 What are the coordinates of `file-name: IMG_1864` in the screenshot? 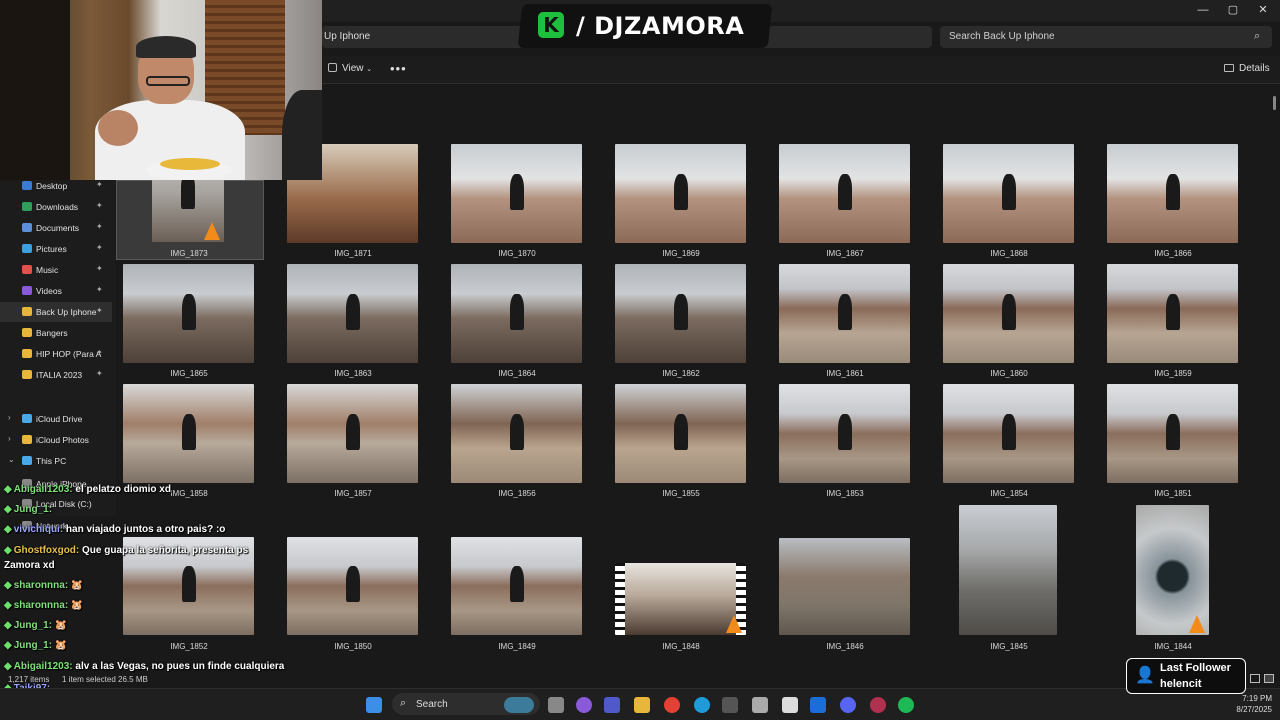 It's located at (517, 373).